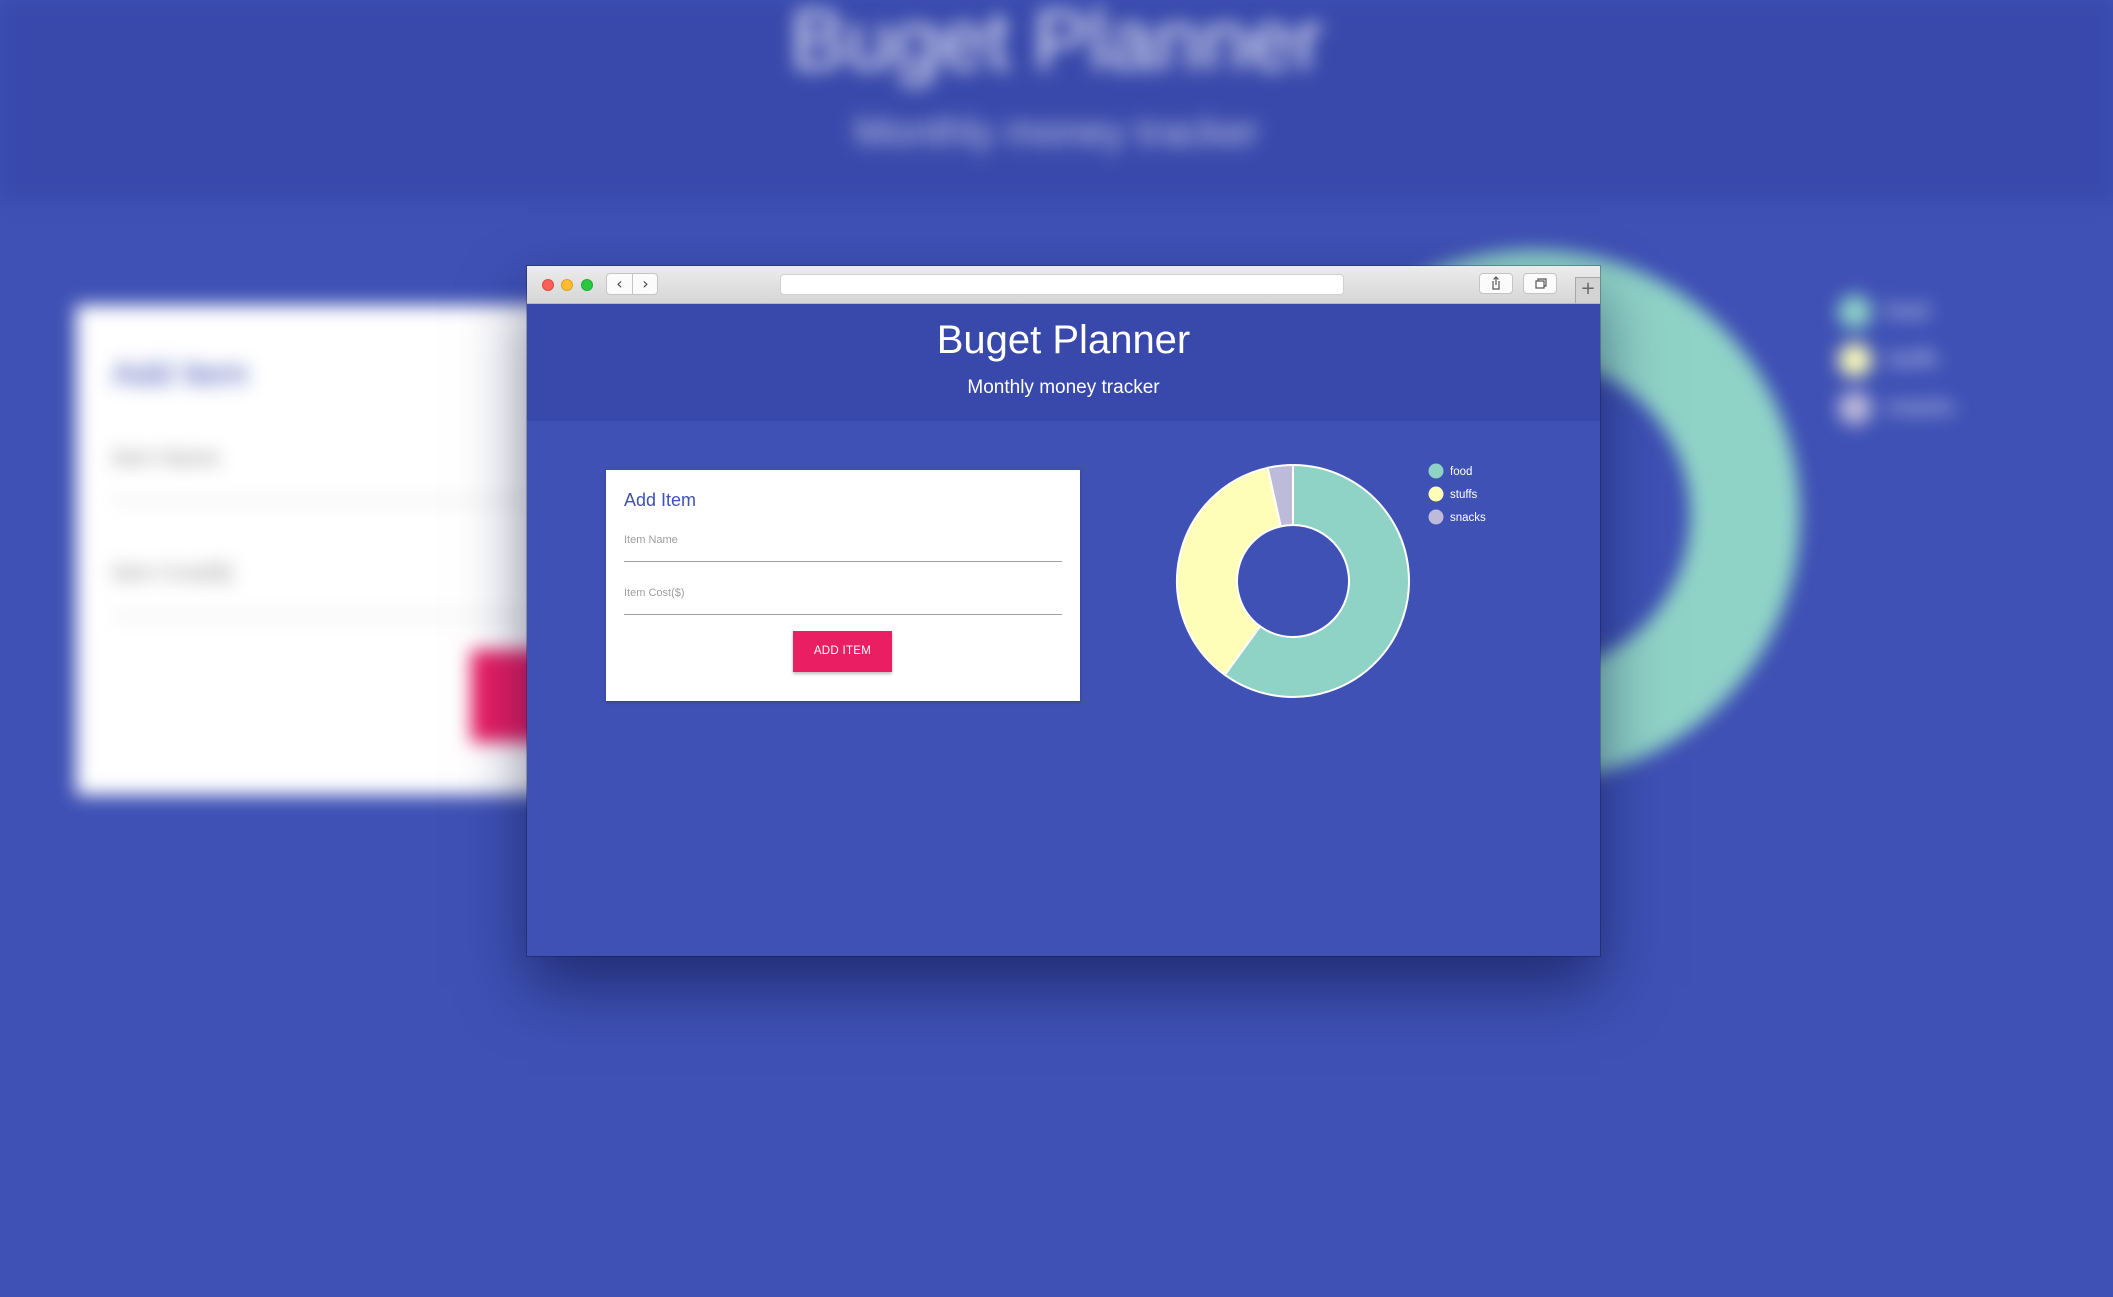 The width and height of the screenshot is (2113, 1297). I want to click on page-subtitle: Monthly money tracker, so click(1063, 387).